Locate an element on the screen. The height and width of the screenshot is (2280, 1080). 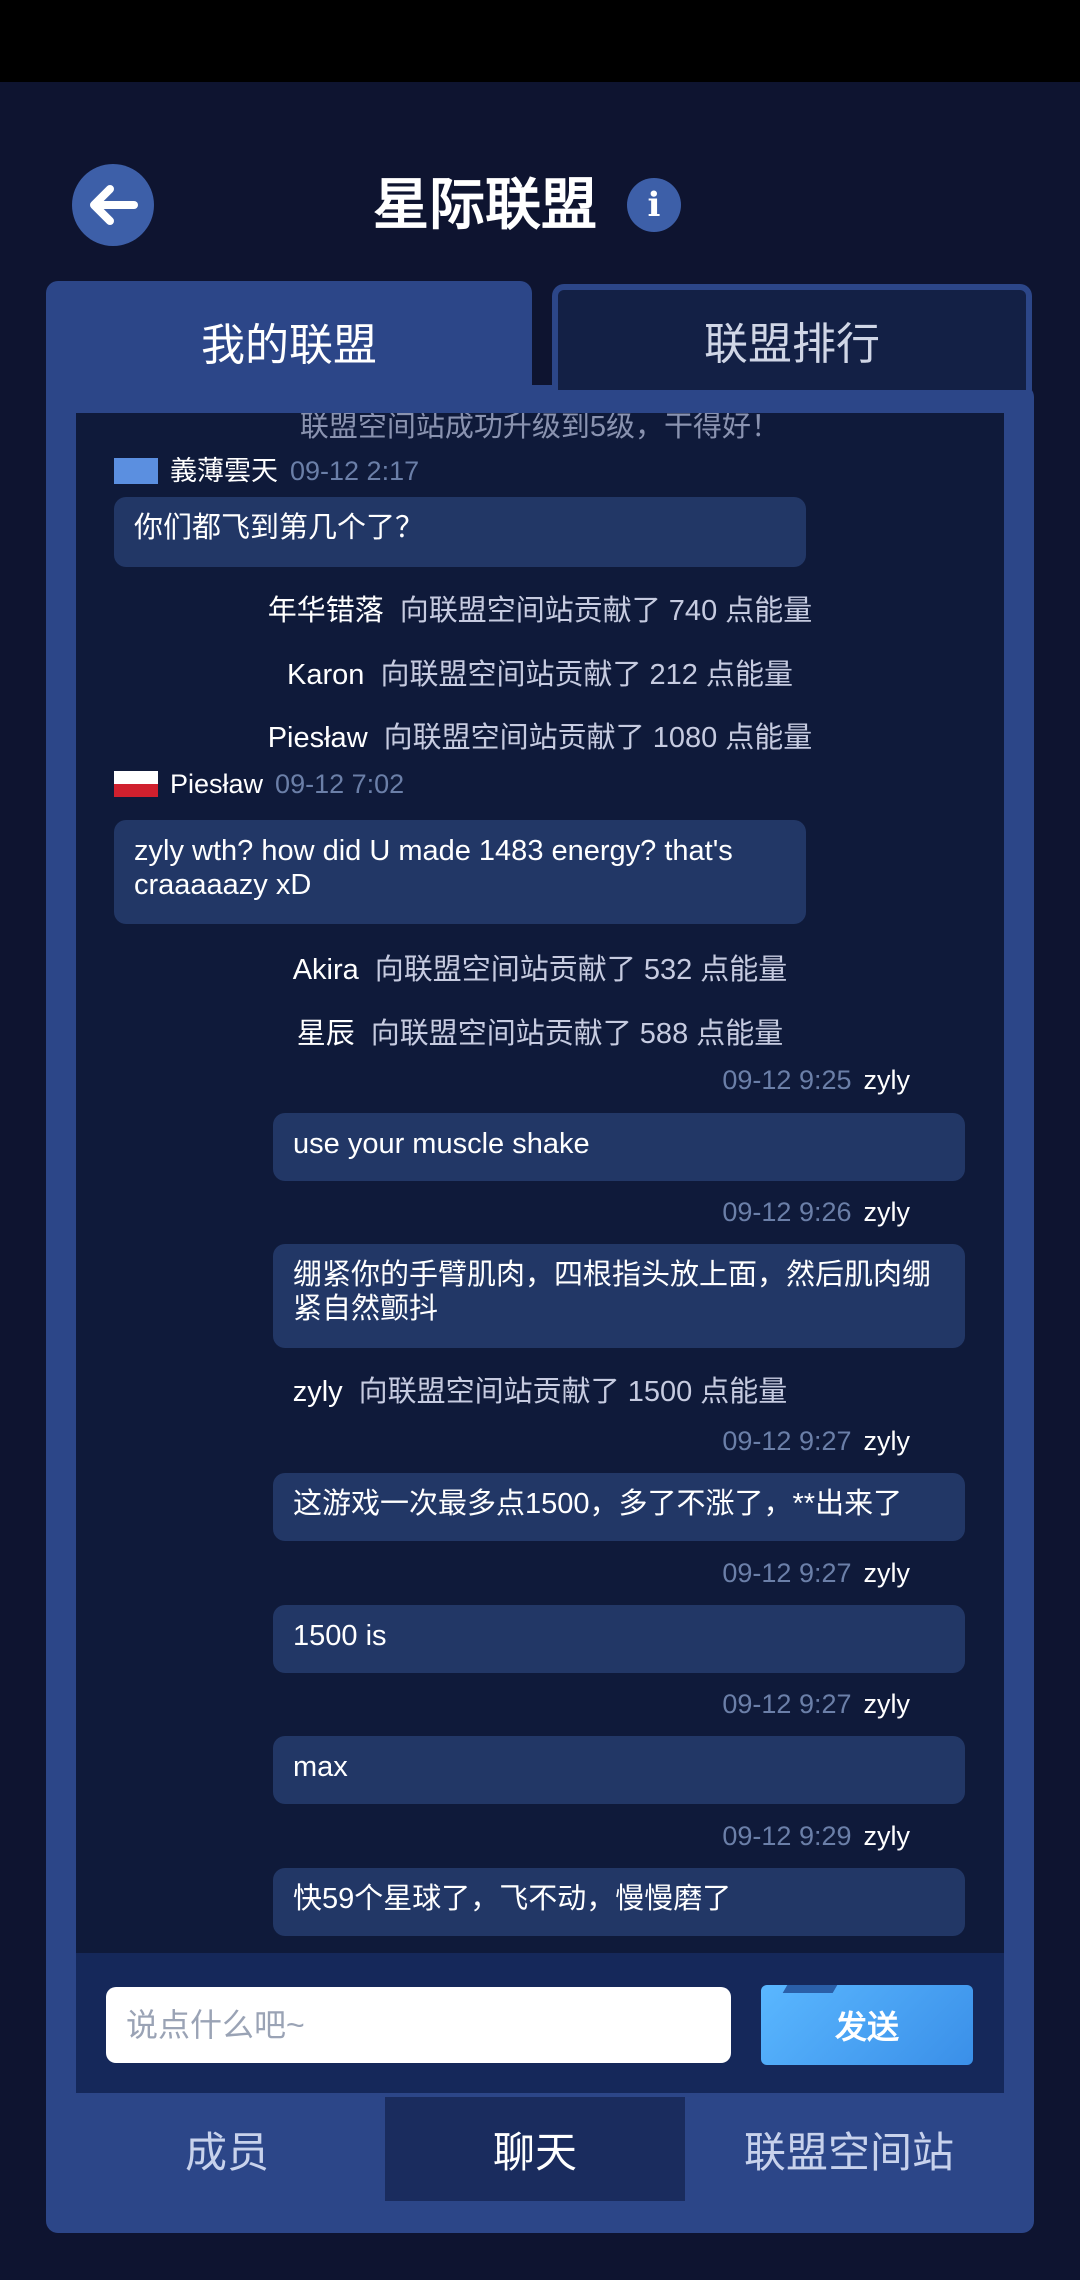
tab-chat: 聊天 is located at coordinates (535, 2149).